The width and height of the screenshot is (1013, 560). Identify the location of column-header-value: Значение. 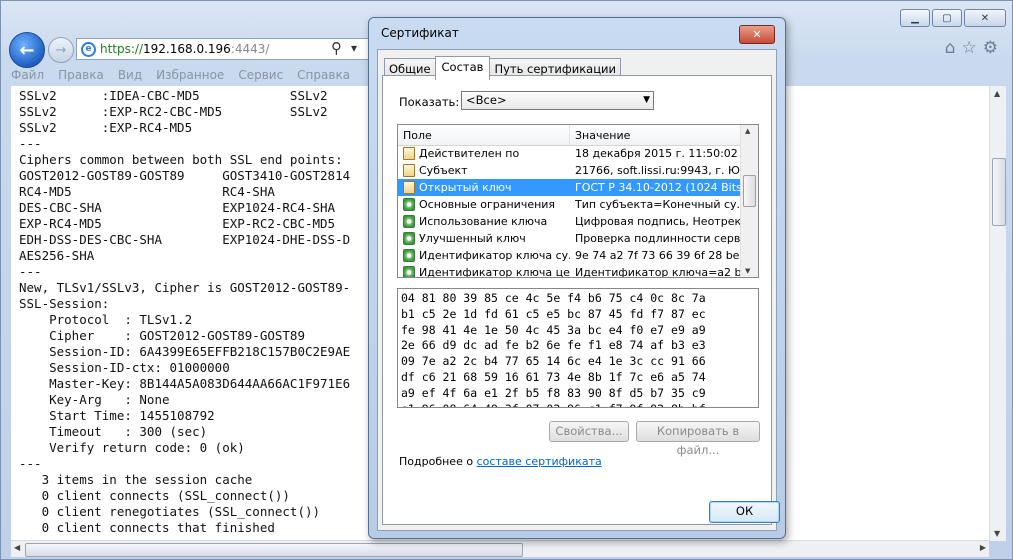
(656, 135).